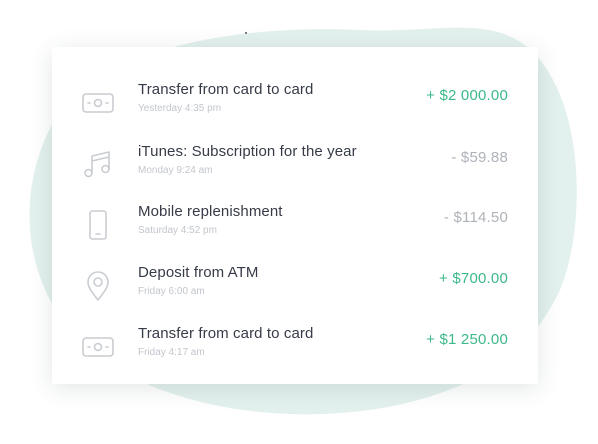  Describe the element at coordinates (475, 217) in the screenshot. I see `transaction-amount: - $114.50` at that location.